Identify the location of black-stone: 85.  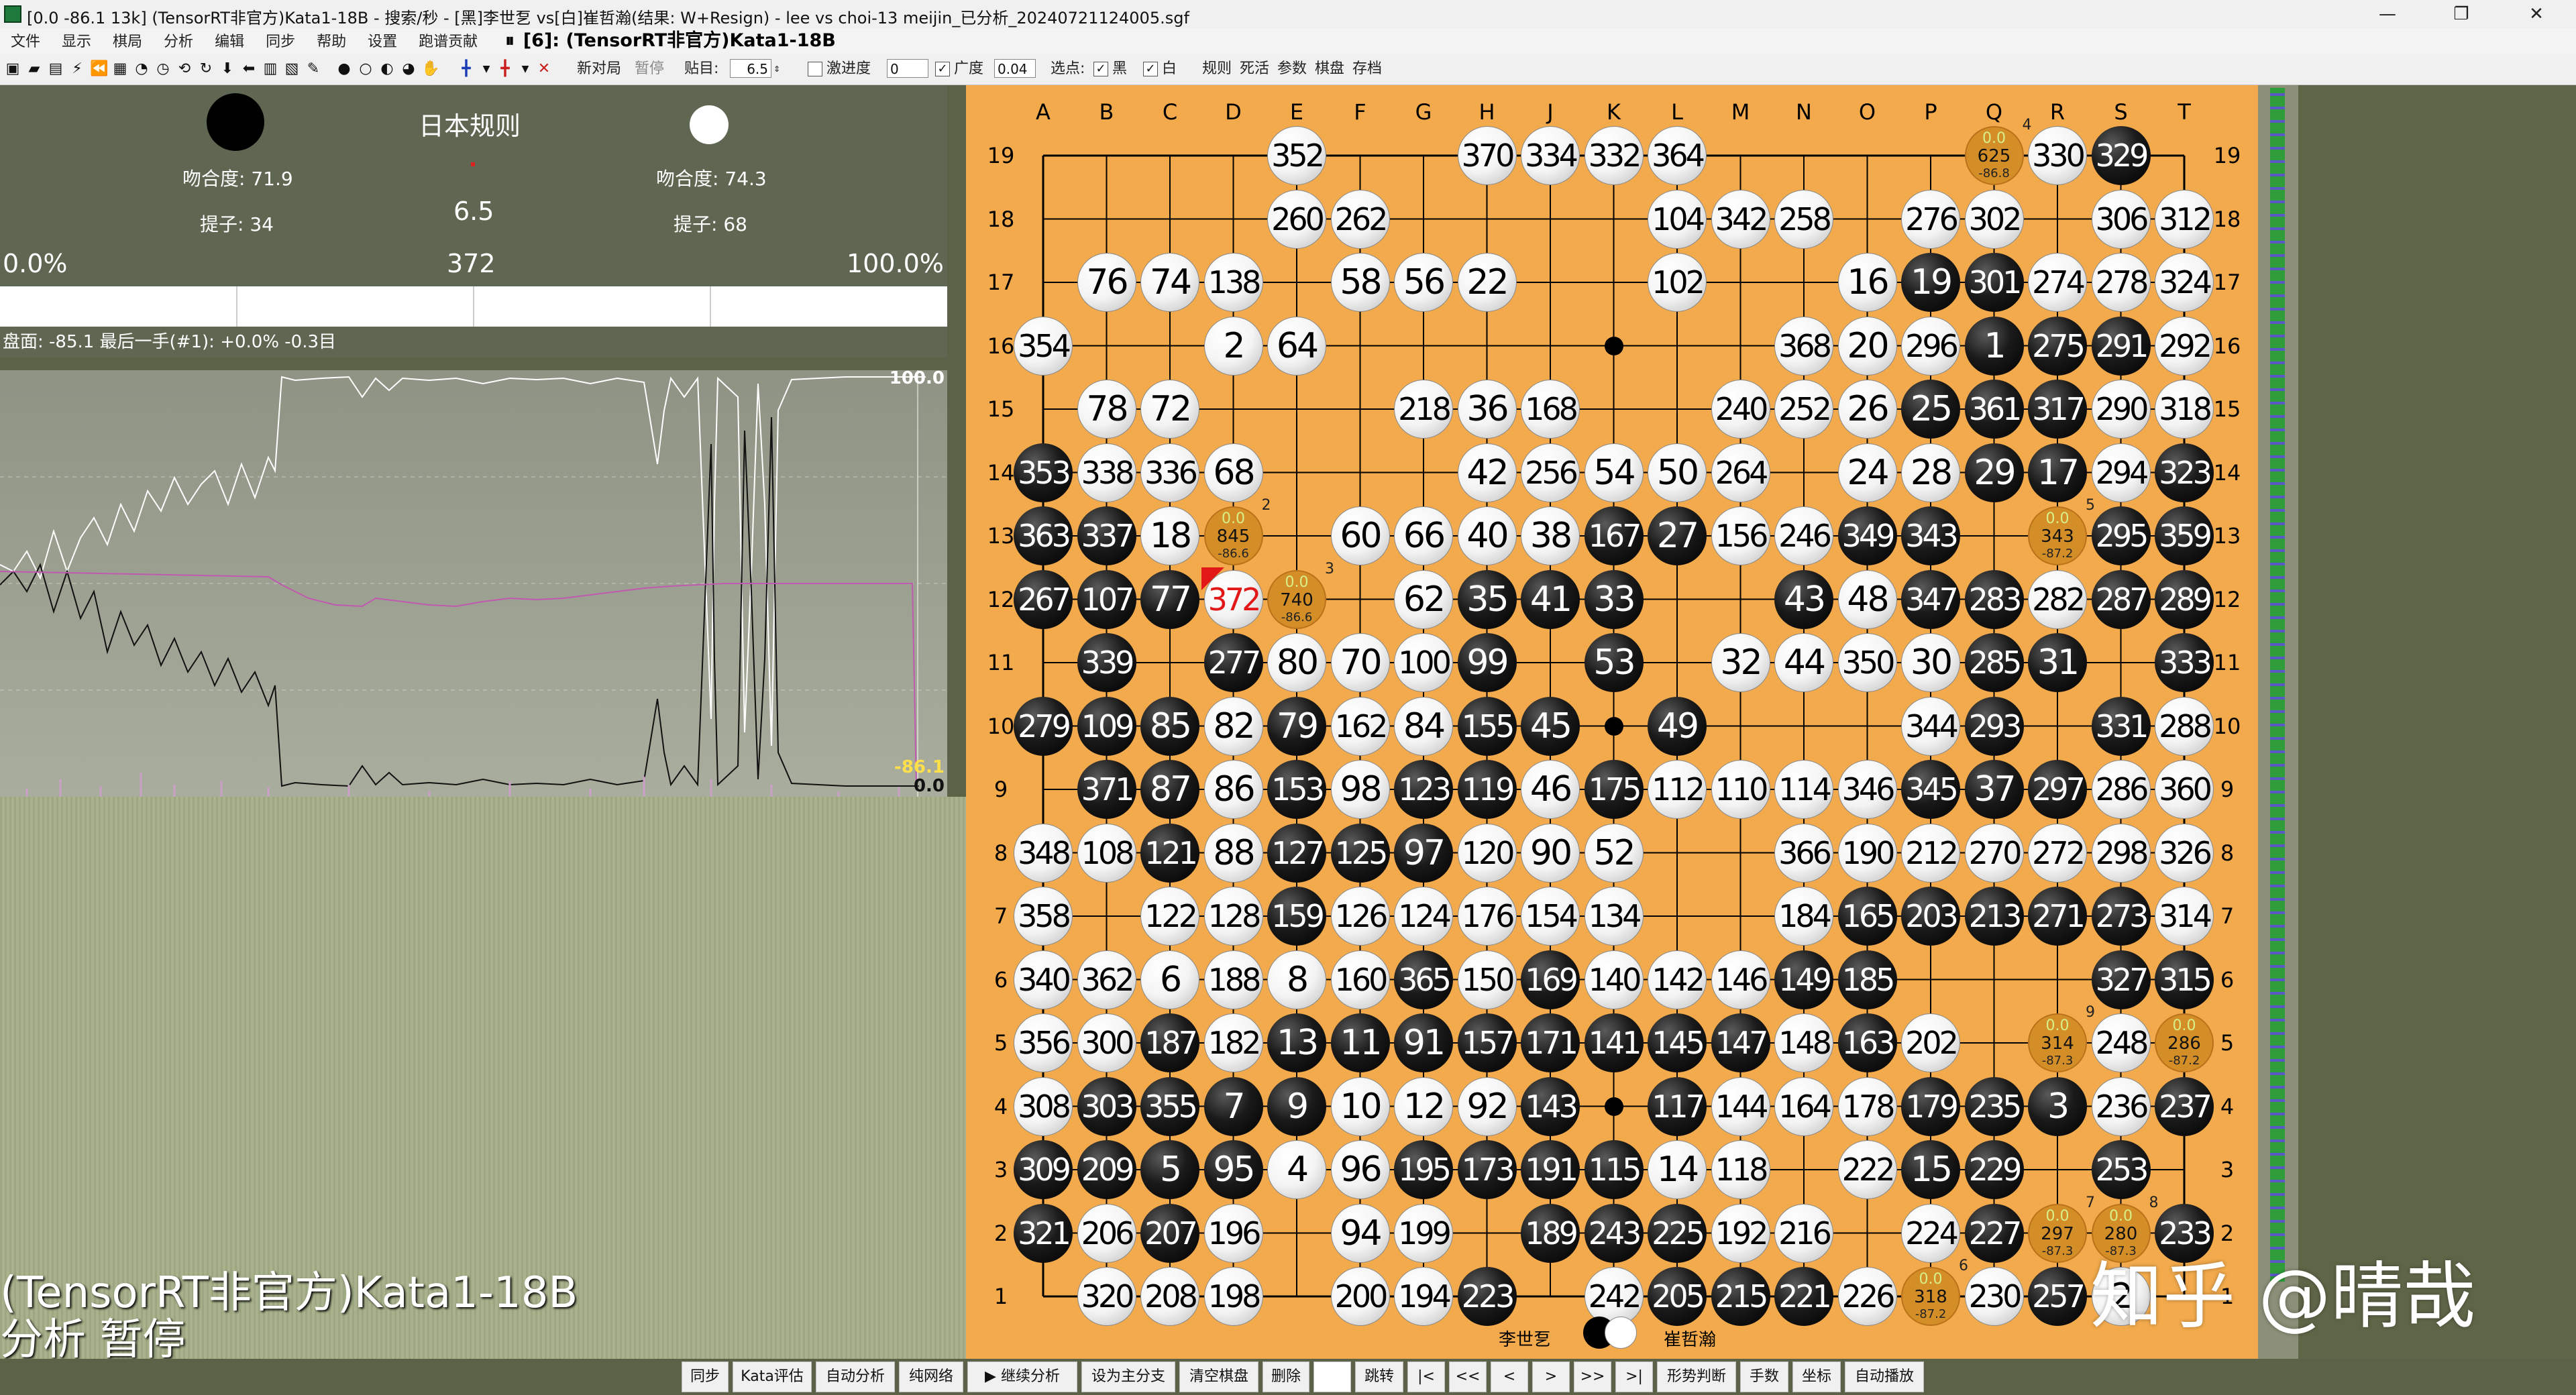
(1169, 726).